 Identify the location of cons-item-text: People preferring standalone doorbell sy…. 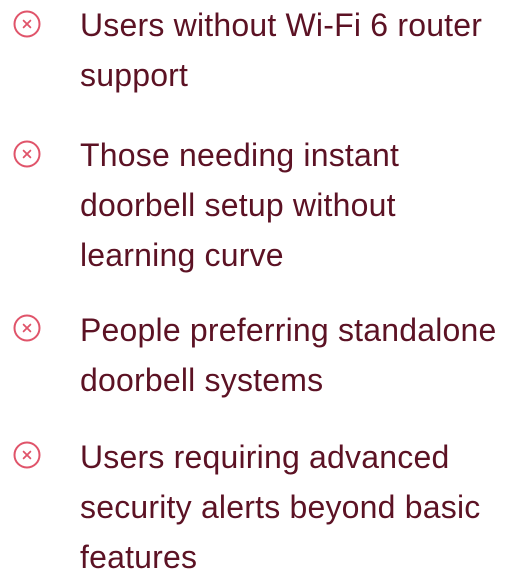
(288, 355).